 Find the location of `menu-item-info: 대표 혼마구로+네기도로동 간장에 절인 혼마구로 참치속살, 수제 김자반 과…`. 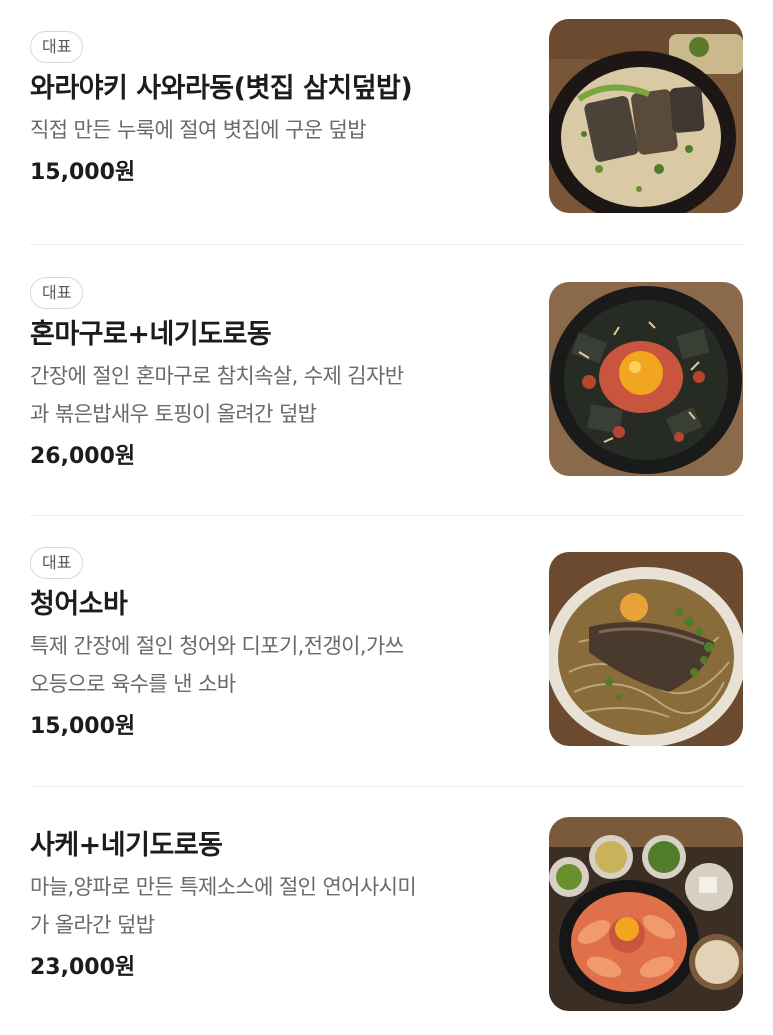

menu-item-info: 대표 혼마구로+네기도로동 간장에 절인 혼마구로 참치속살, 수제 김자반 과… is located at coordinates (280, 375).